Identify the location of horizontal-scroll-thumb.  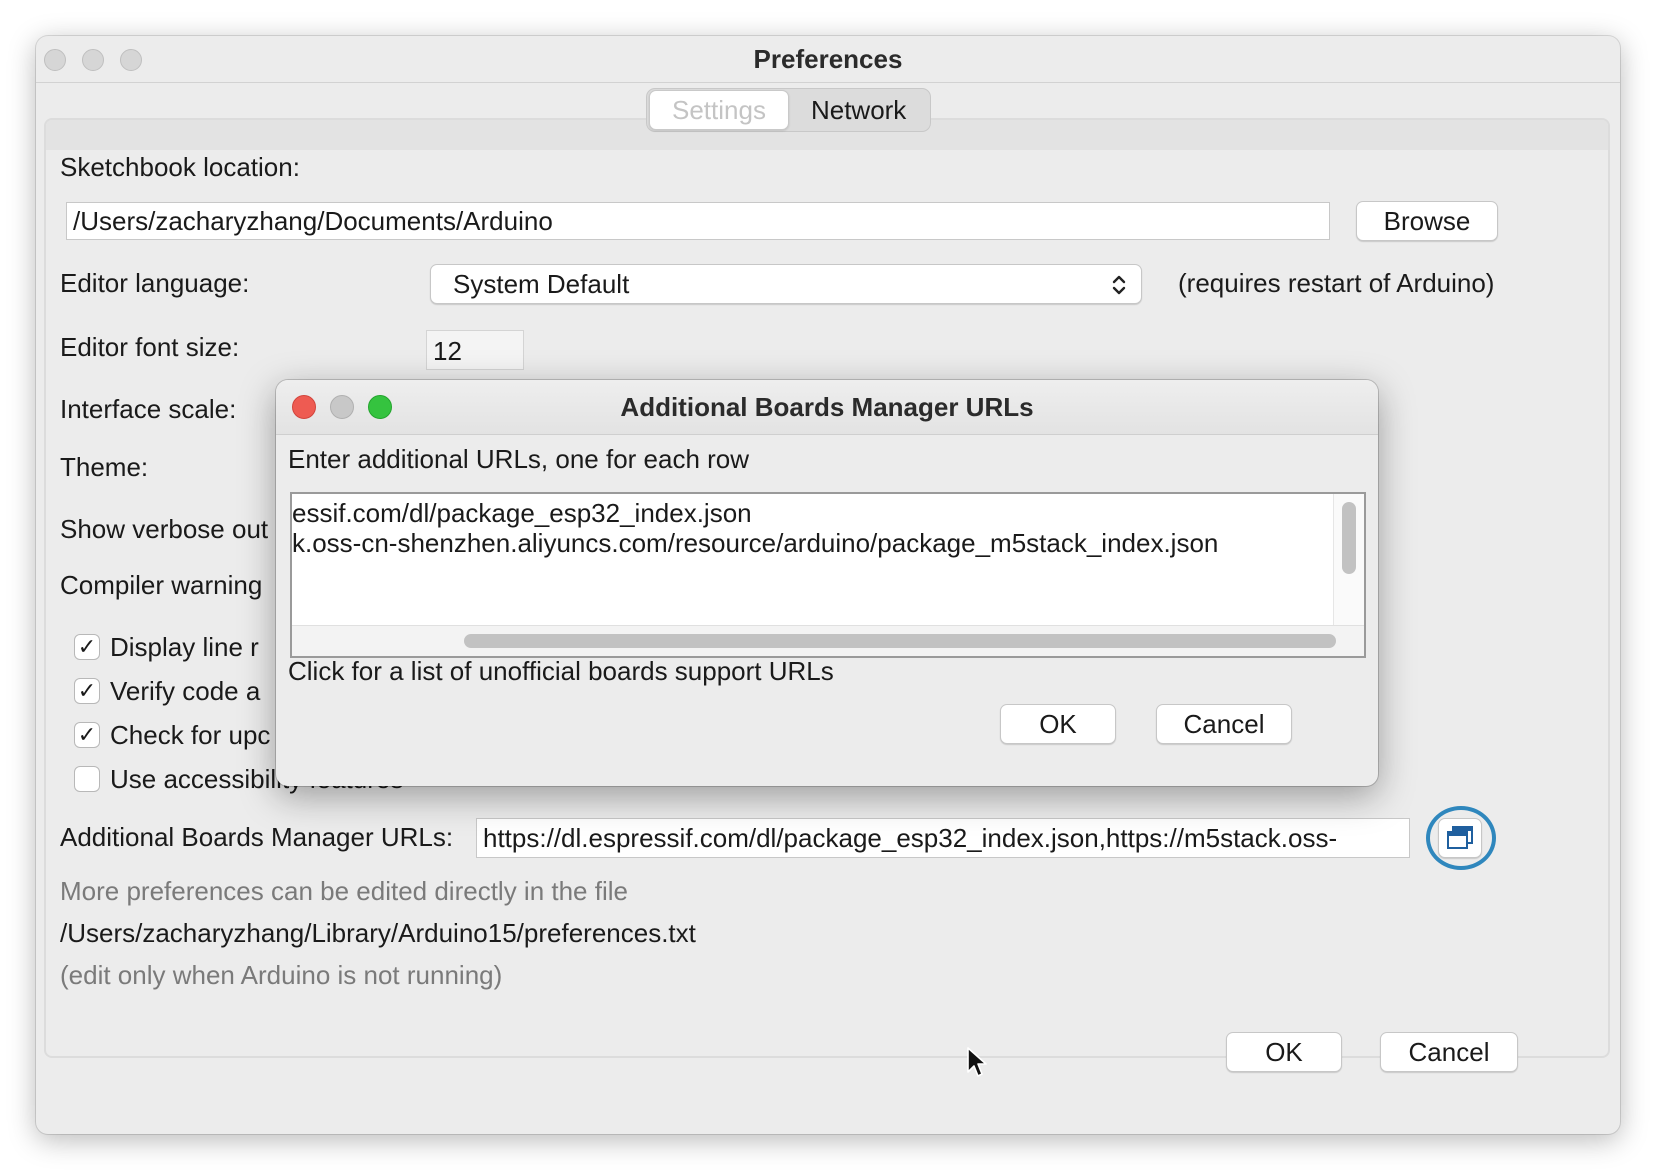
(900, 641).